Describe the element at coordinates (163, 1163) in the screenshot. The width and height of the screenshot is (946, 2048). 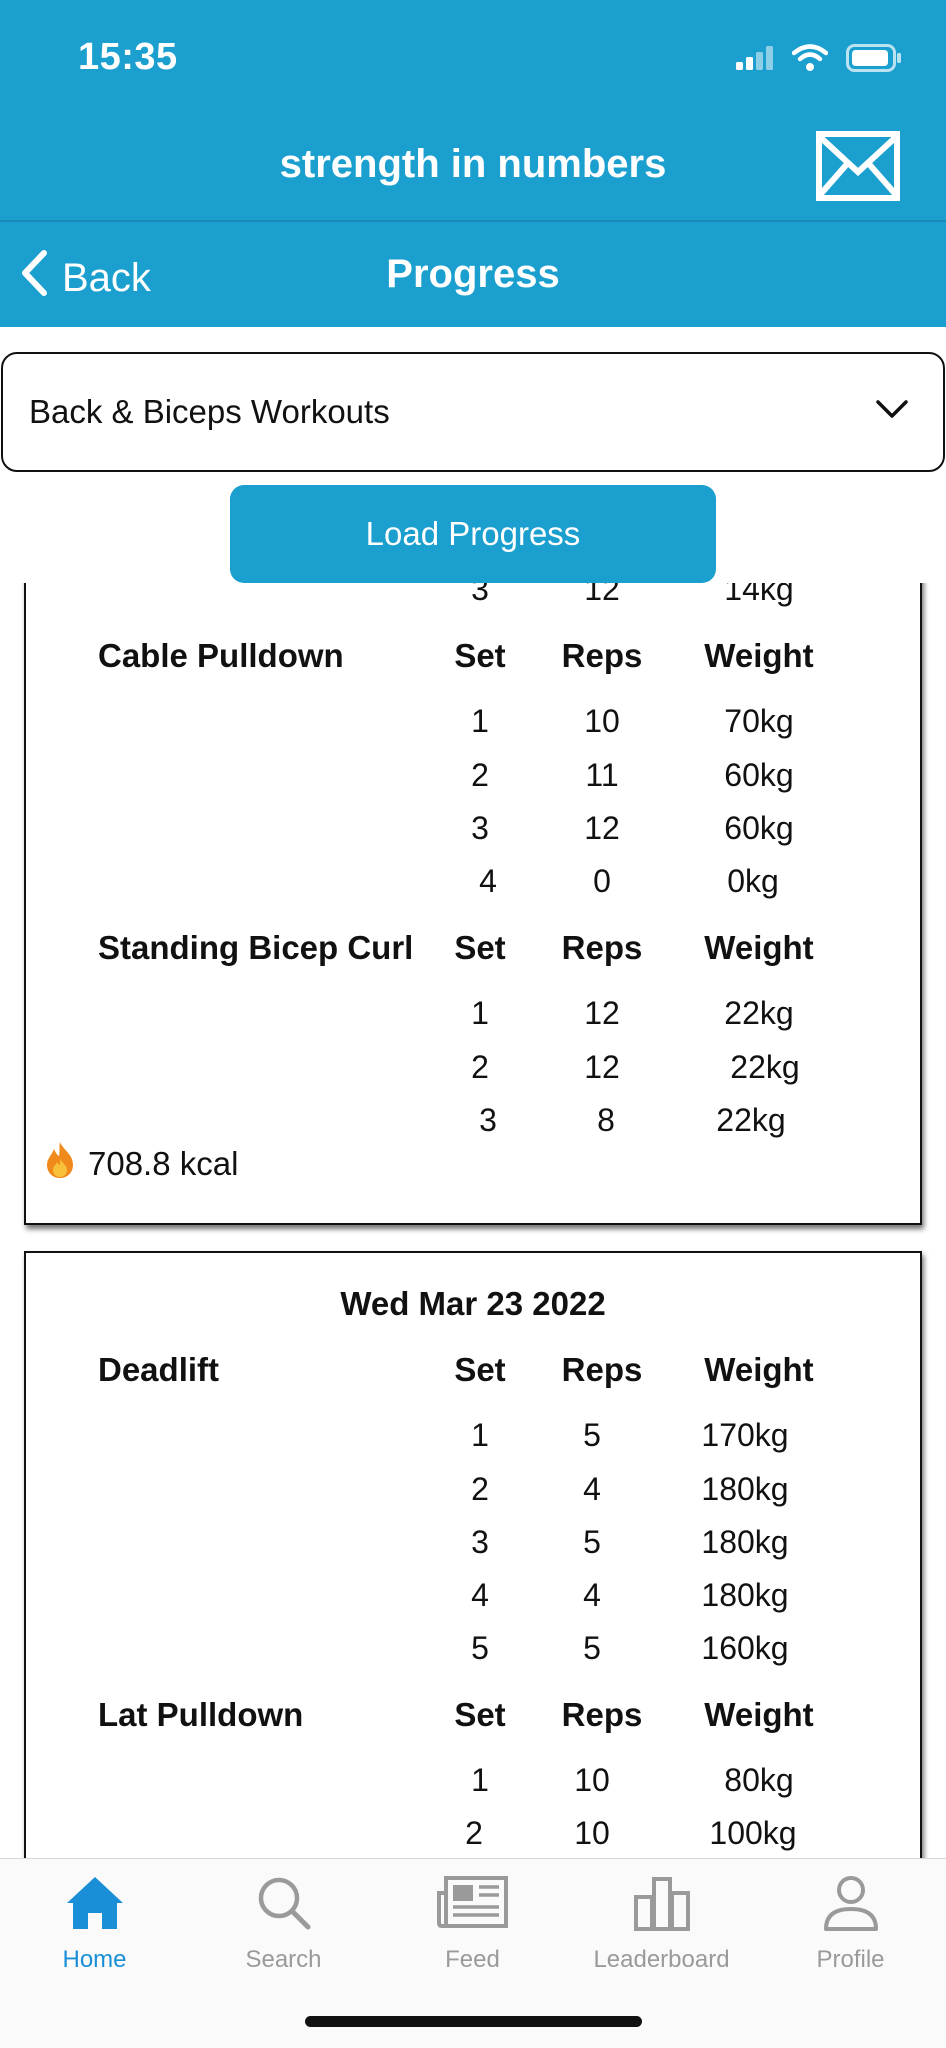
I see `calories-value: 708.8 kcal` at that location.